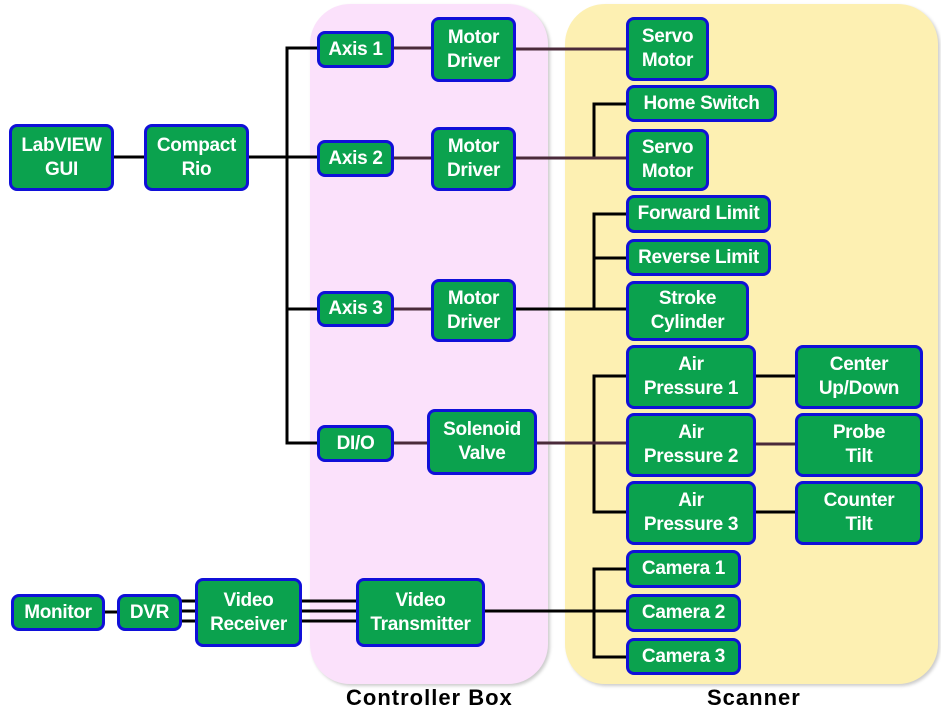 Image resolution: width=941 pixels, height=717 pixels. I want to click on node-air-pressure-2: Air Pressure 2, so click(691, 445).